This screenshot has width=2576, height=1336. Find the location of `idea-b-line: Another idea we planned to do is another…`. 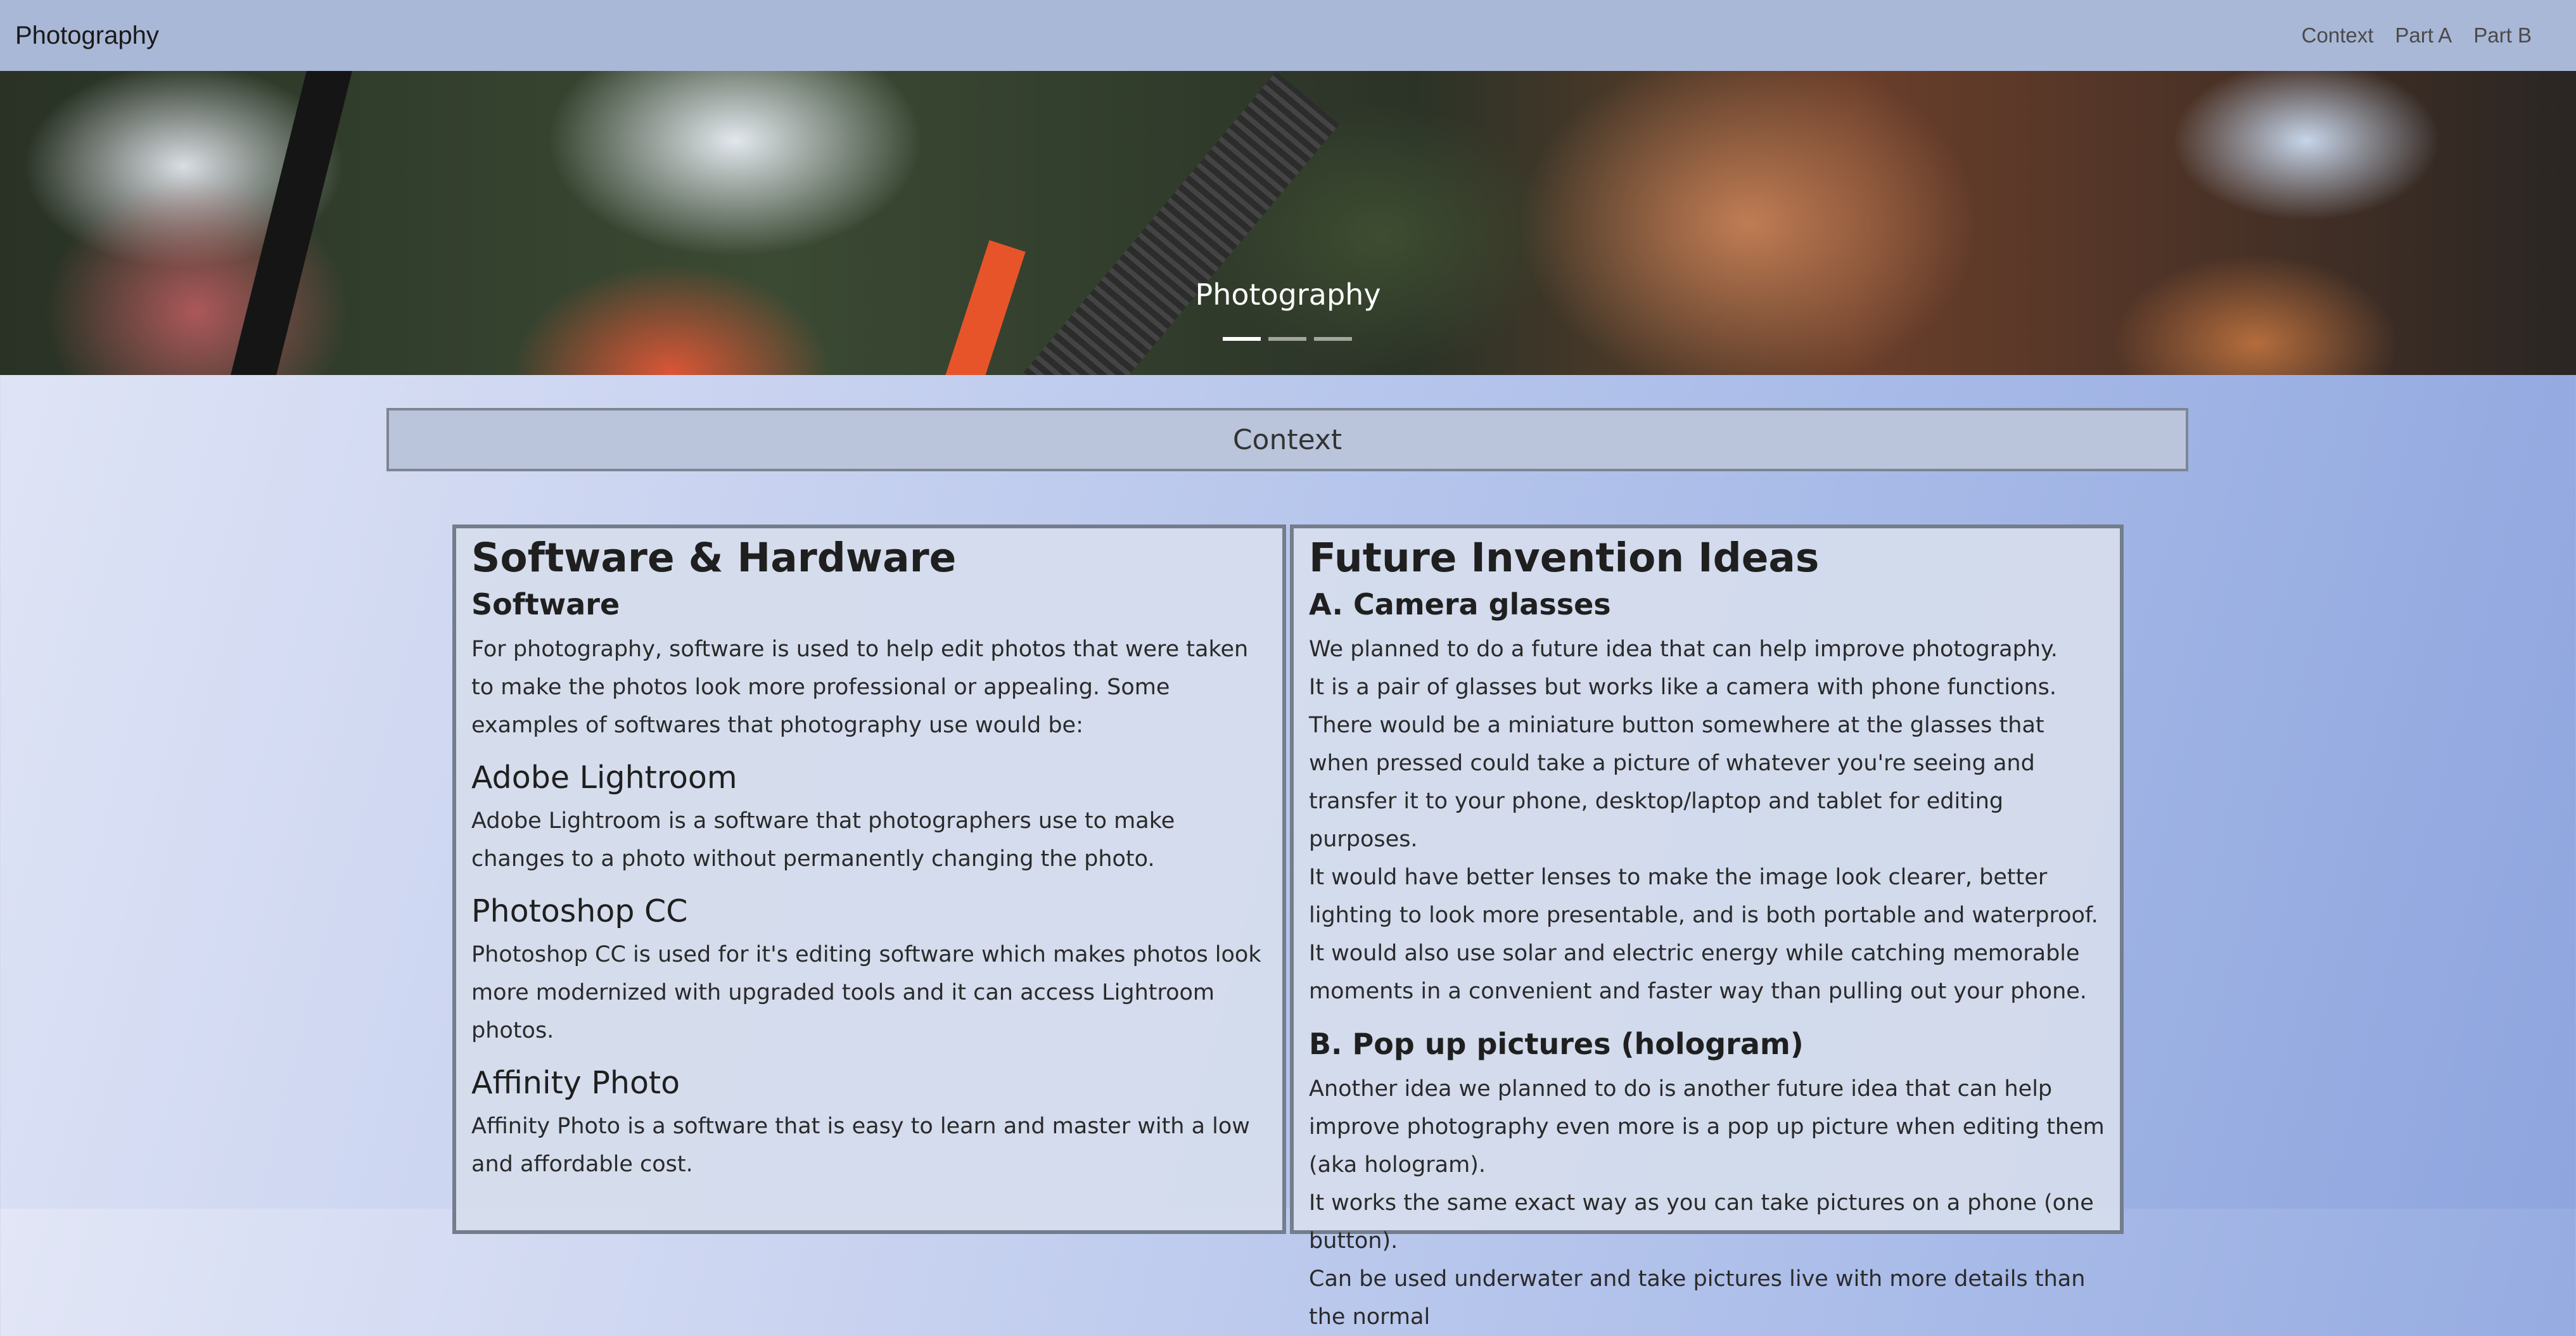

idea-b-line: Another idea we planned to do is another… is located at coordinates (1707, 1127).